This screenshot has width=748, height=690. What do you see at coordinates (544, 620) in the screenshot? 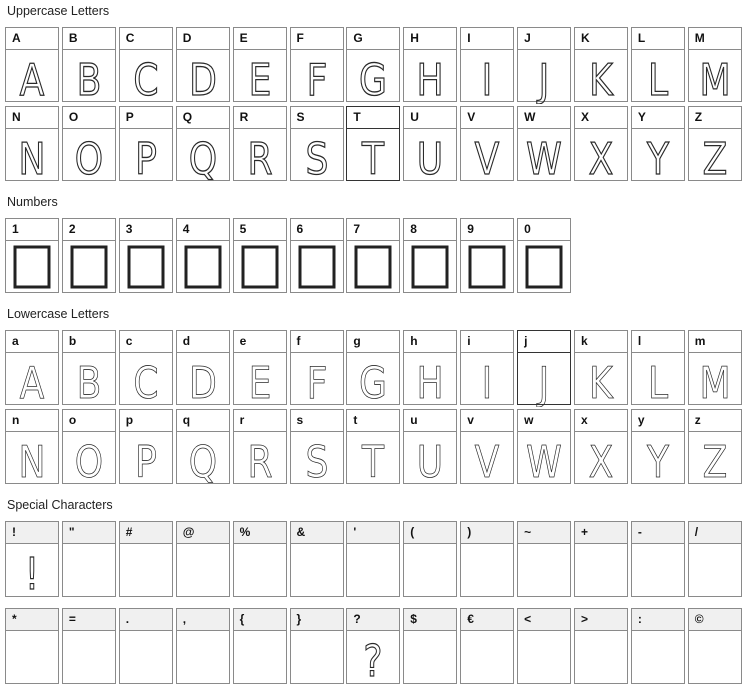
I see `glyph-label: <` at bounding box center [544, 620].